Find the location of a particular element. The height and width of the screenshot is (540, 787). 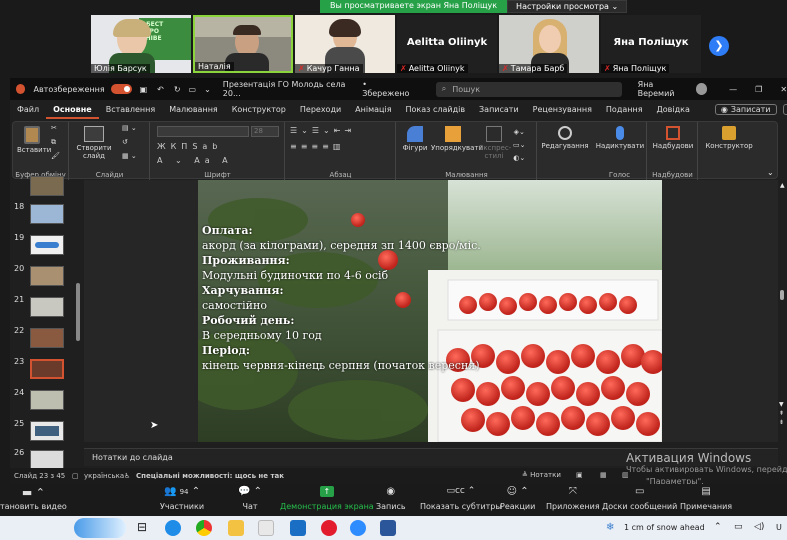

opera-icon is located at coordinates (329, 528).